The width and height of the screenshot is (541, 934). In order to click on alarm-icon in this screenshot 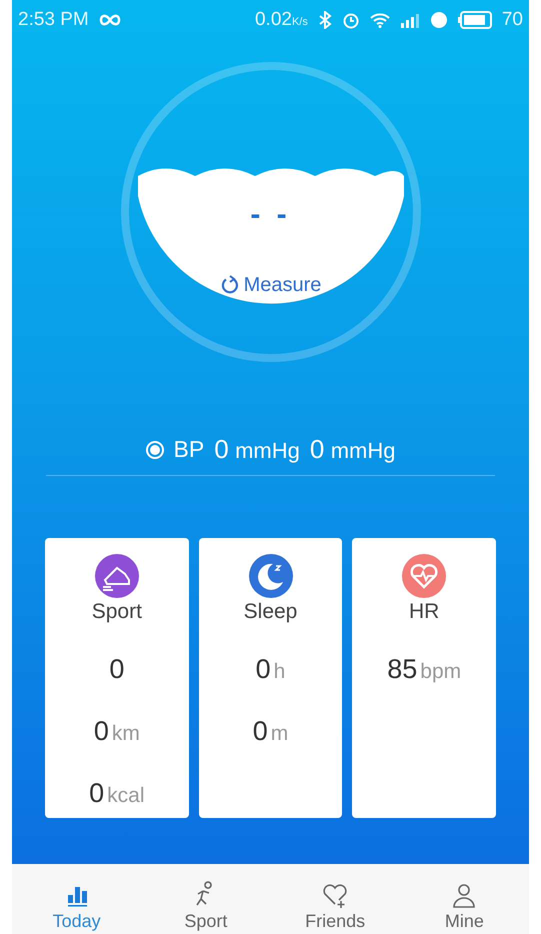, I will do `click(351, 20)`.